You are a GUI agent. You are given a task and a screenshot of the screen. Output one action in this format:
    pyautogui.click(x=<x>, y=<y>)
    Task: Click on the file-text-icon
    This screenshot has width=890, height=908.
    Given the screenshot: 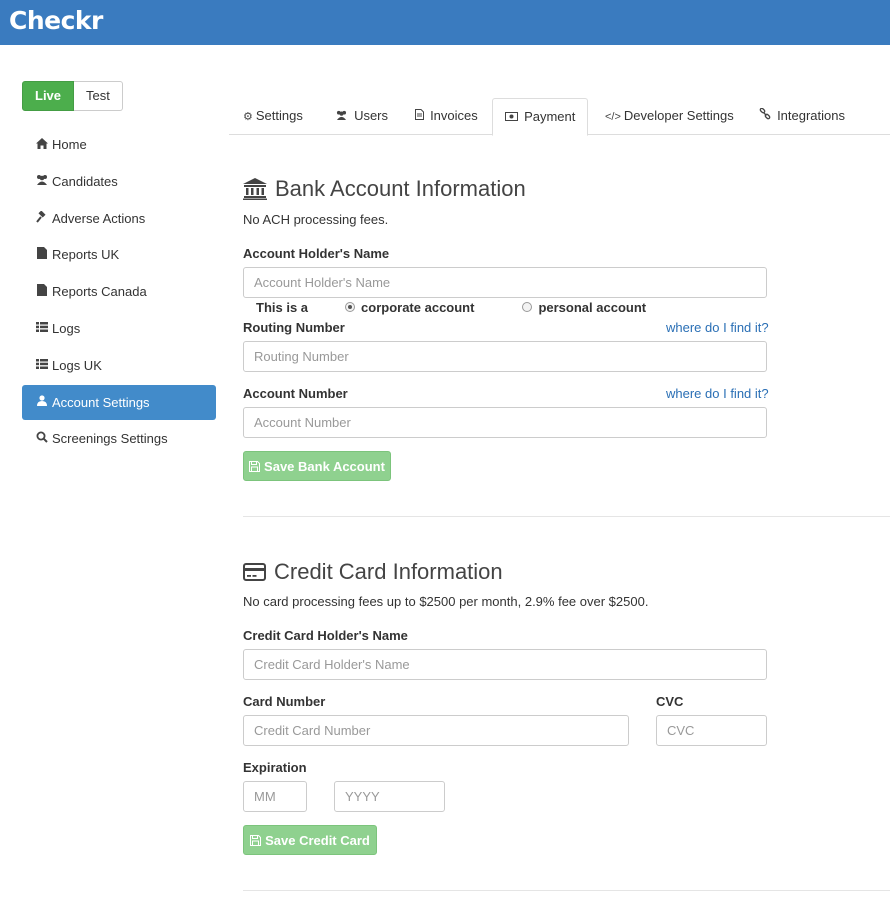 What is the action you would take?
    pyautogui.click(x=421, y=116)
    